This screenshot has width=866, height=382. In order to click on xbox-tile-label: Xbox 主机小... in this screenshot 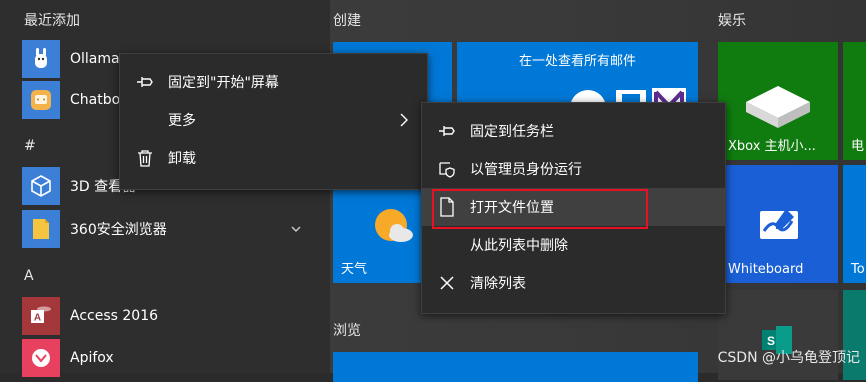, I will do `click(772, 146)`.